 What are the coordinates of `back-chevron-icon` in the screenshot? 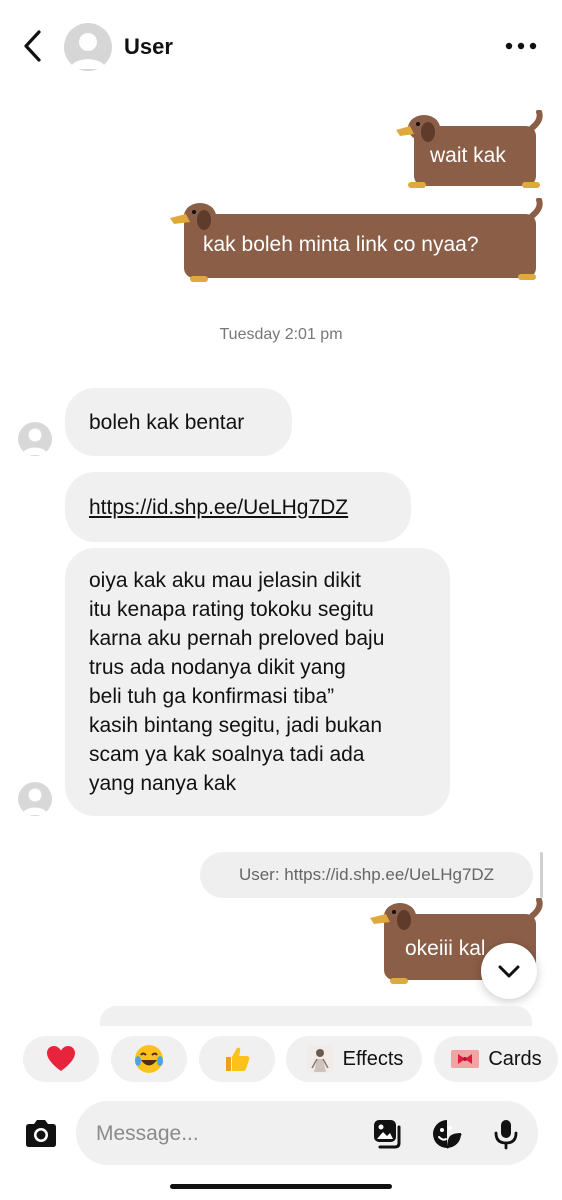 It's located at (33, 46).